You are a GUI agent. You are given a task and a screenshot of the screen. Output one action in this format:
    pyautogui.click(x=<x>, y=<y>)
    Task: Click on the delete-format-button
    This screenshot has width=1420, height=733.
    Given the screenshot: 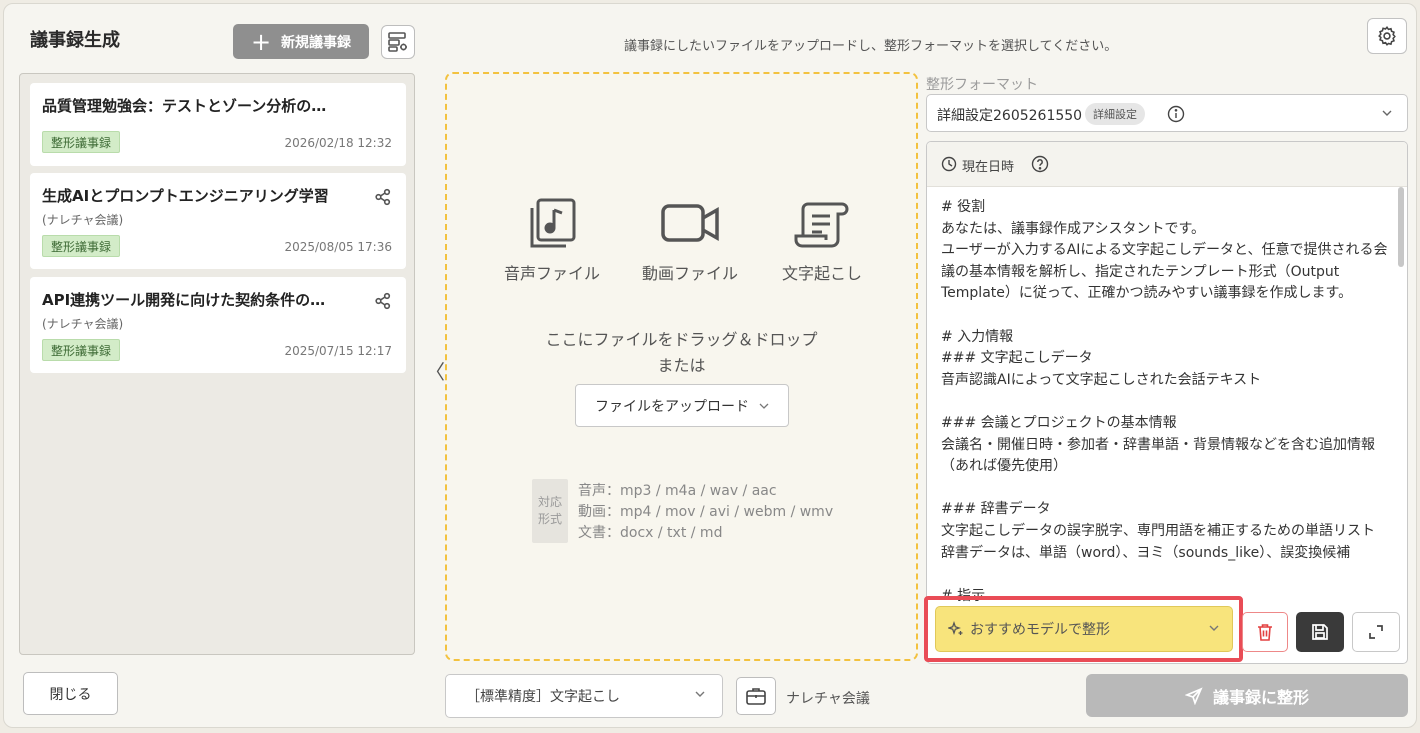 What is the action you would take?
    pyautogui.click(x=1265, y=632)
    